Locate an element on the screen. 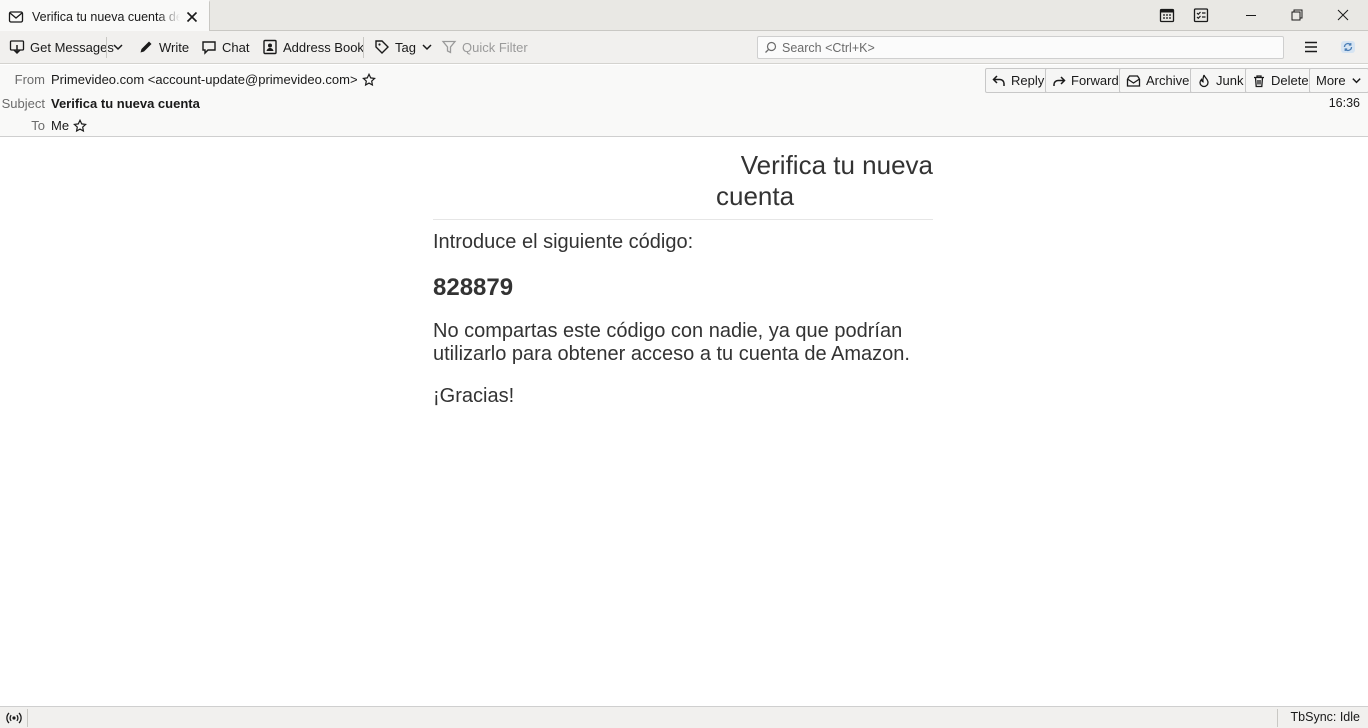  junk-button: Junk is located at coordinates (1220, 80).